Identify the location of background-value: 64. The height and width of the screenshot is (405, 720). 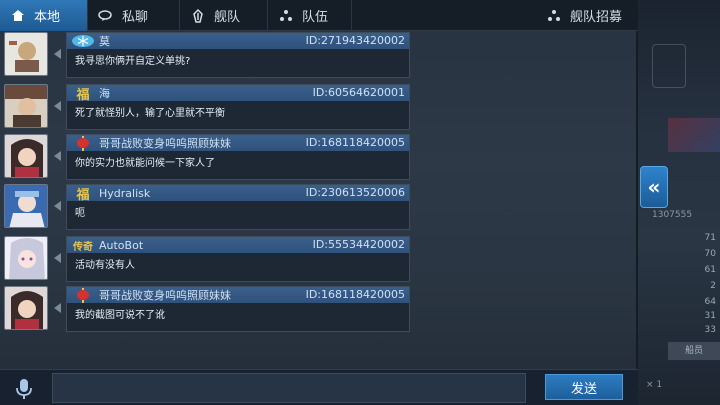
(710, 302).